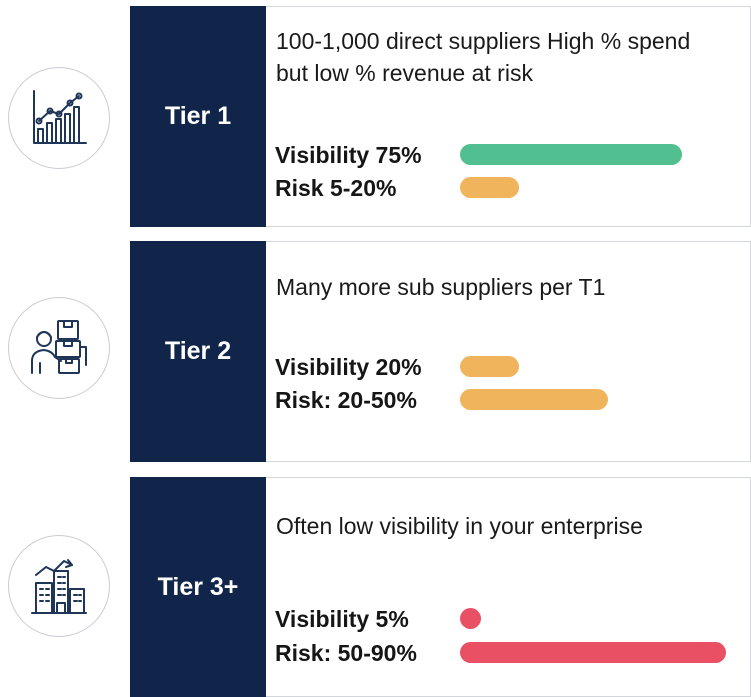 This screenshot has height=697, width=751. Describe the element at coordinates (342, 619) in the screenshot. I see `tier-3-visibility-label: Visibility 5%` at that location.